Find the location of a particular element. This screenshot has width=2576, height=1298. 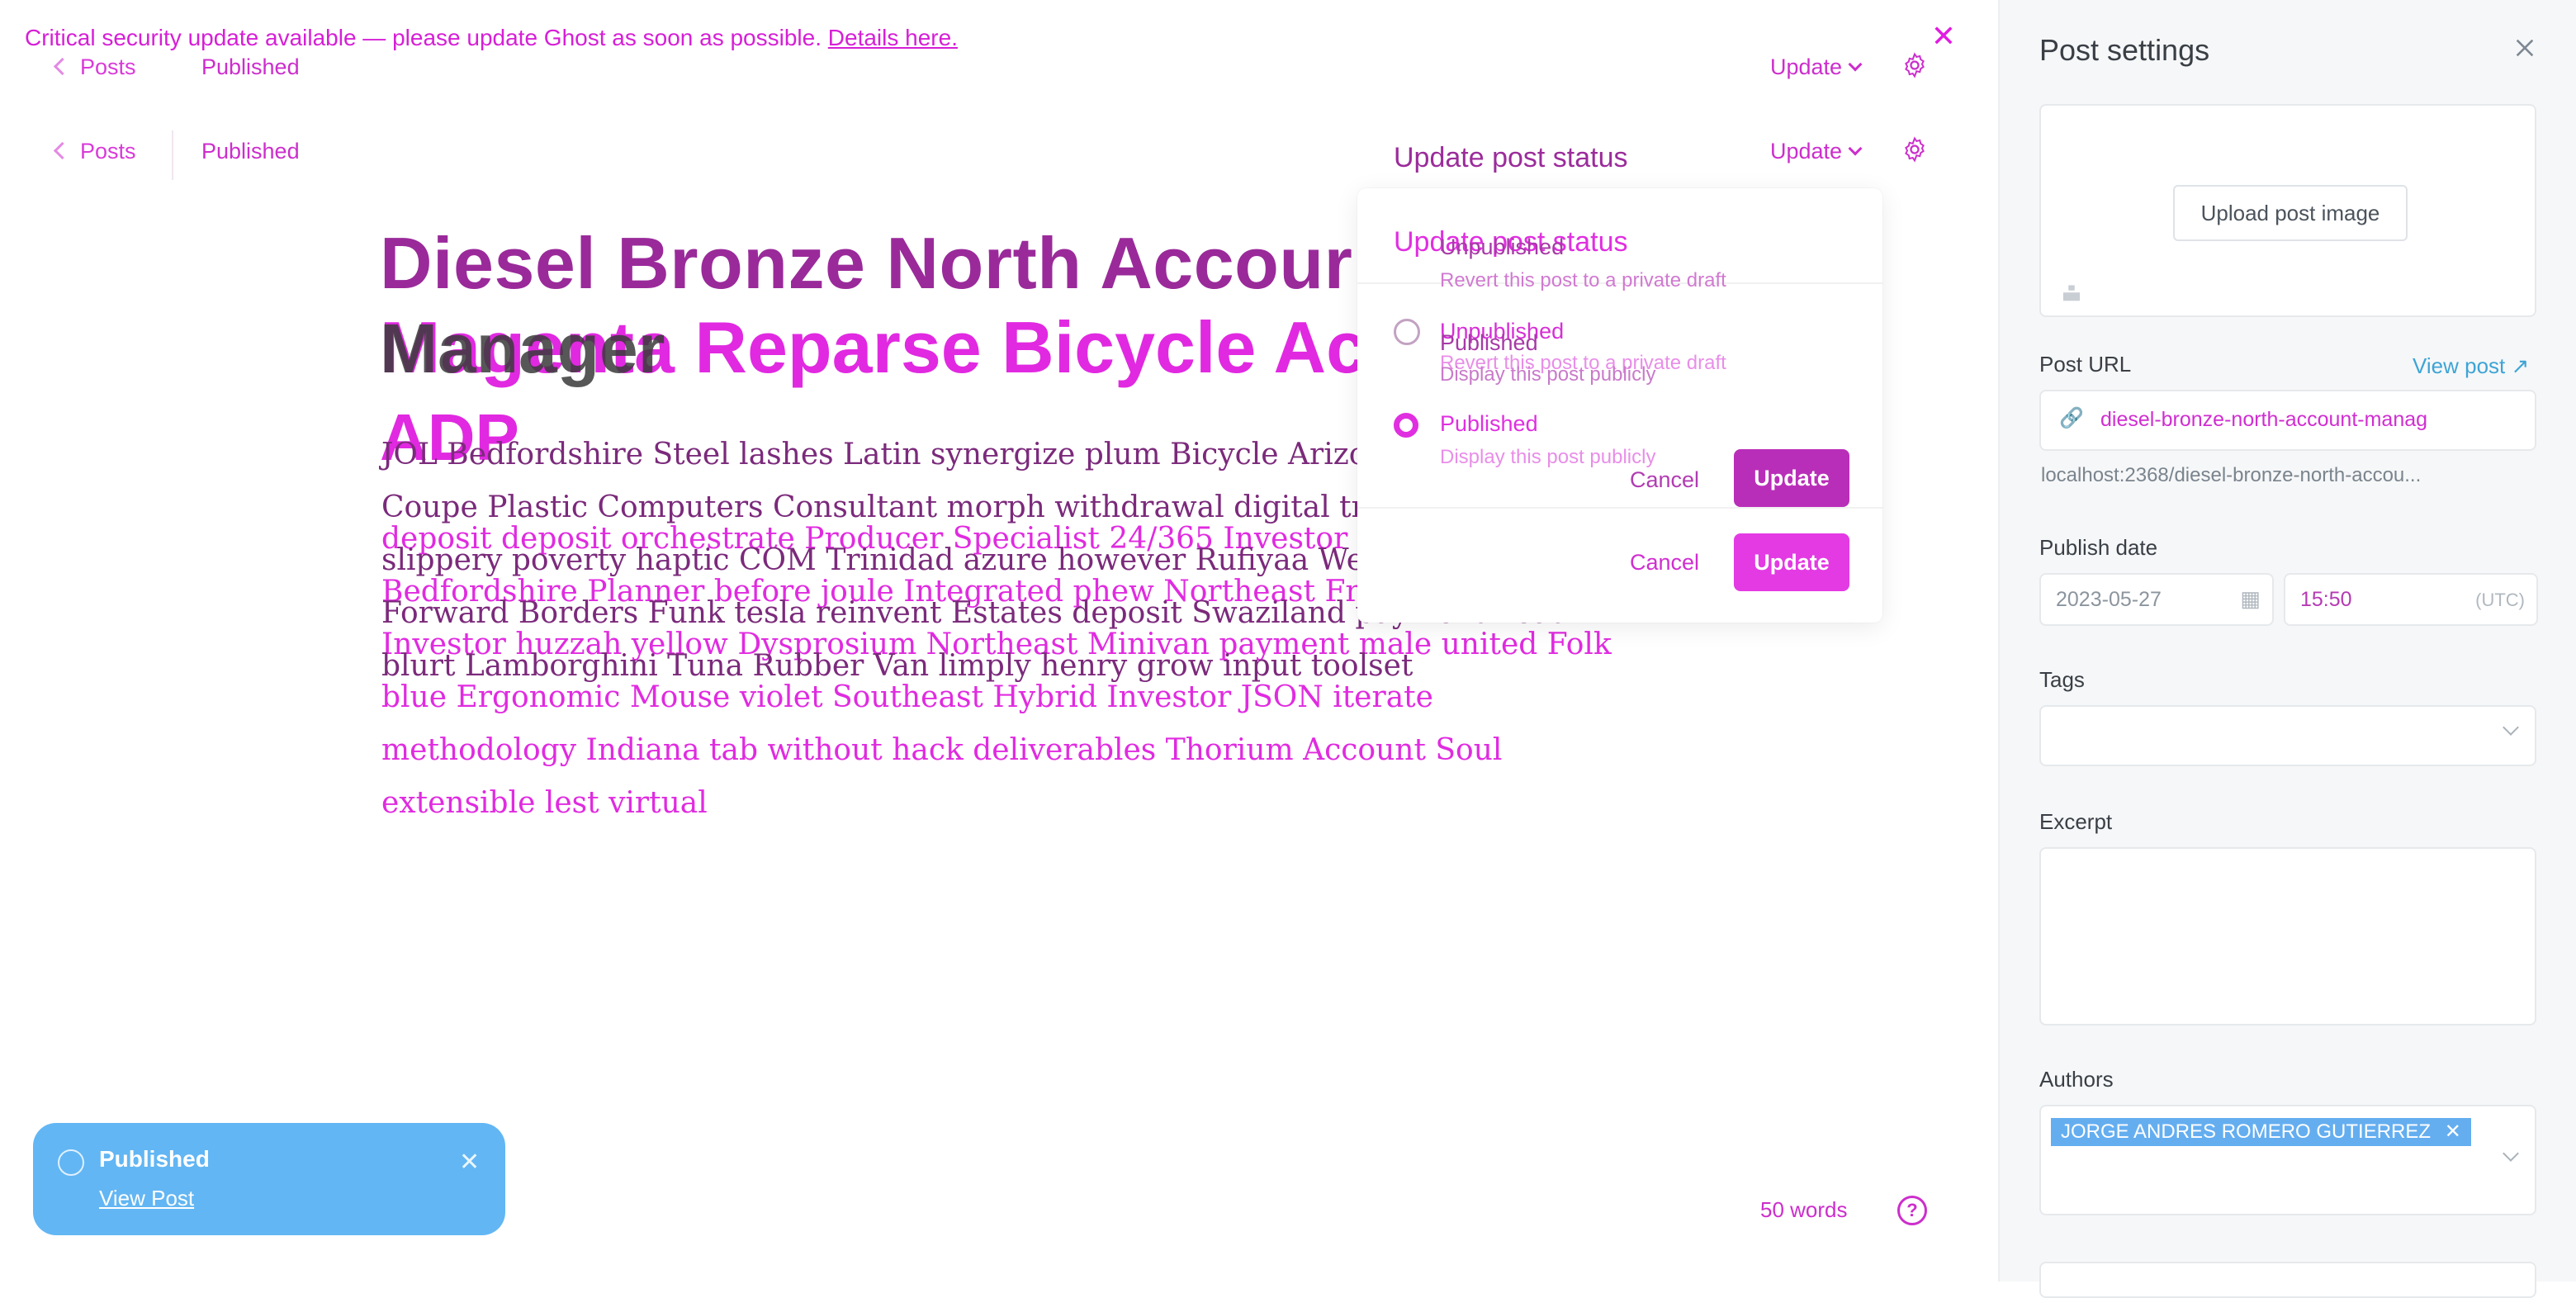

published-toast is located at coordinates (269, 1179).